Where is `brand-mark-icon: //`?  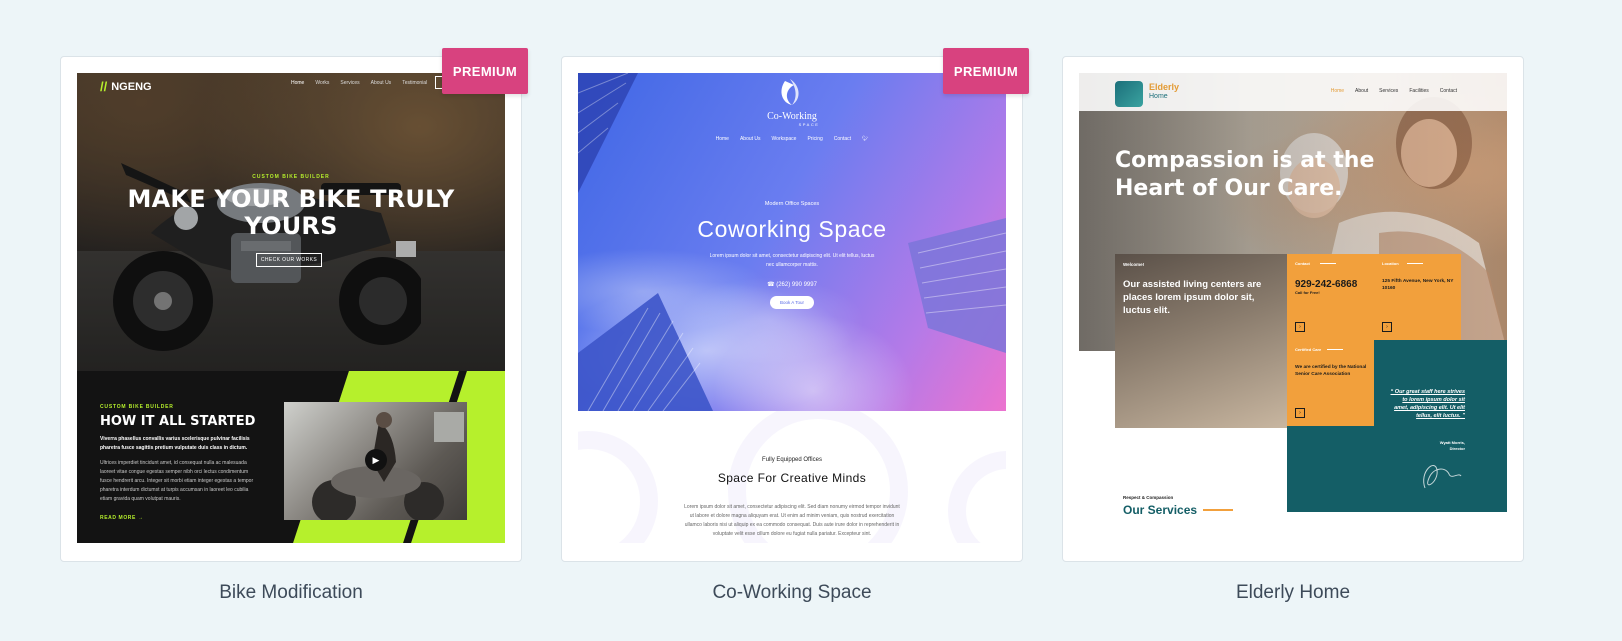
brand-mark-icon: // is located at coordinates (104, 86).